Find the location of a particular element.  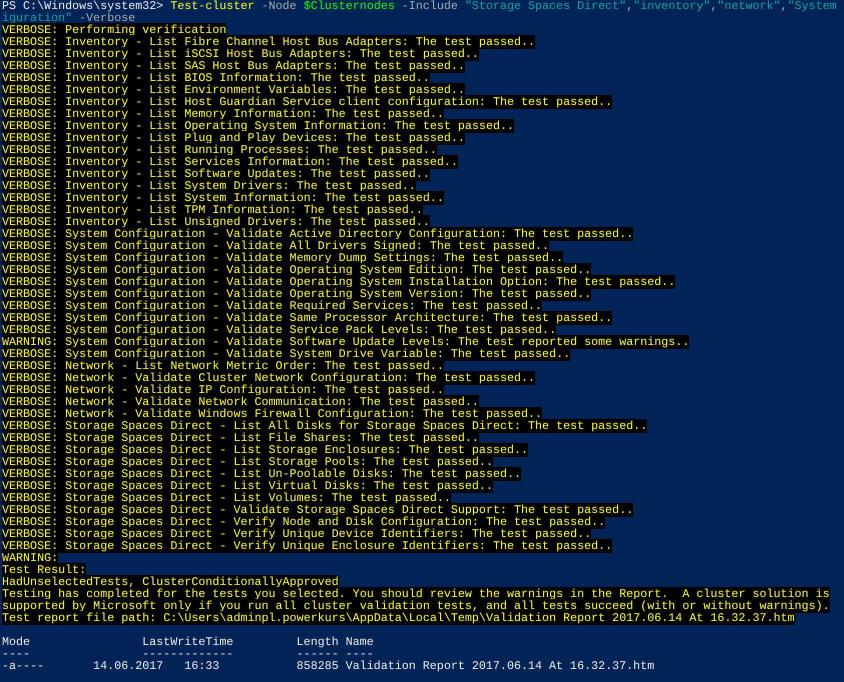

parameter-name: -Node is located at coordinates (279, 6).